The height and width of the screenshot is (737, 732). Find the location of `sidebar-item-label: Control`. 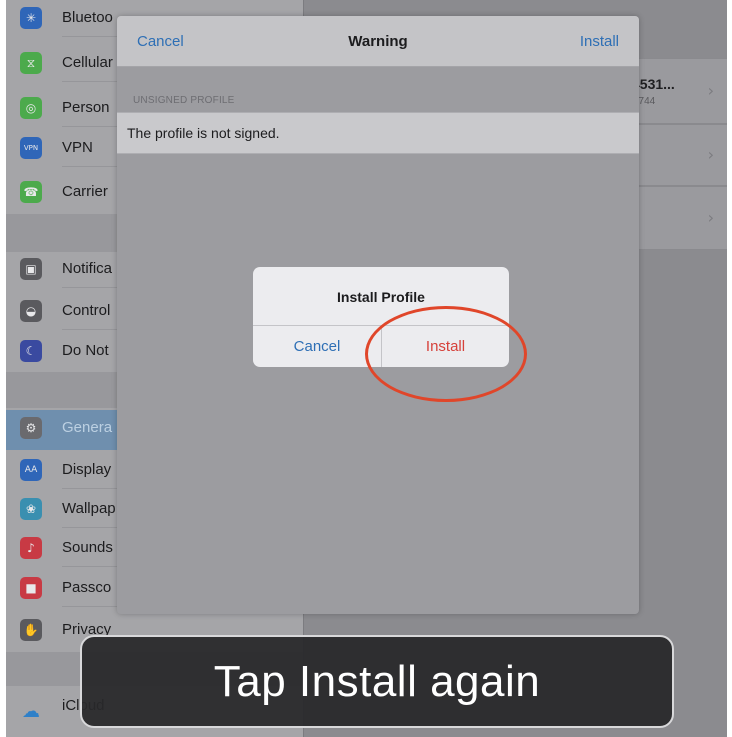

sidebar-item-label: Control is located at coordinates (86, 310).